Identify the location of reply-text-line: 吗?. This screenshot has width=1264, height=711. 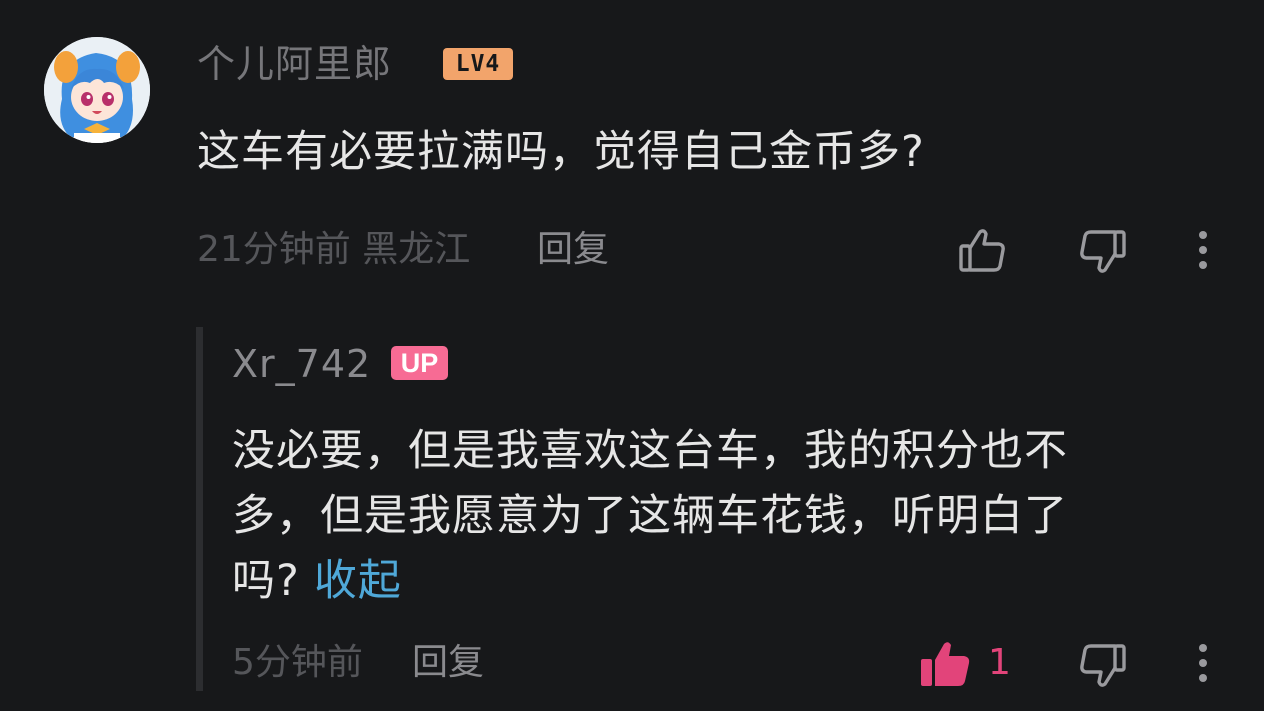
(266, 581).